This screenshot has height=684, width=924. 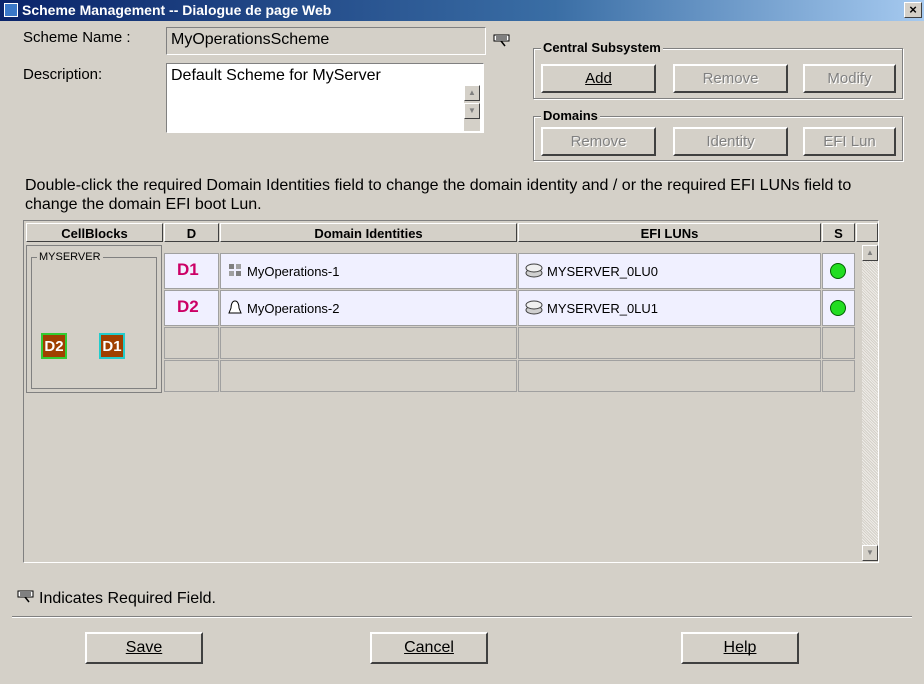 What do you see at coordinates (368, 343) in the screenshot?
I see `table-row-3-identity` at bounding box center [368, 343].